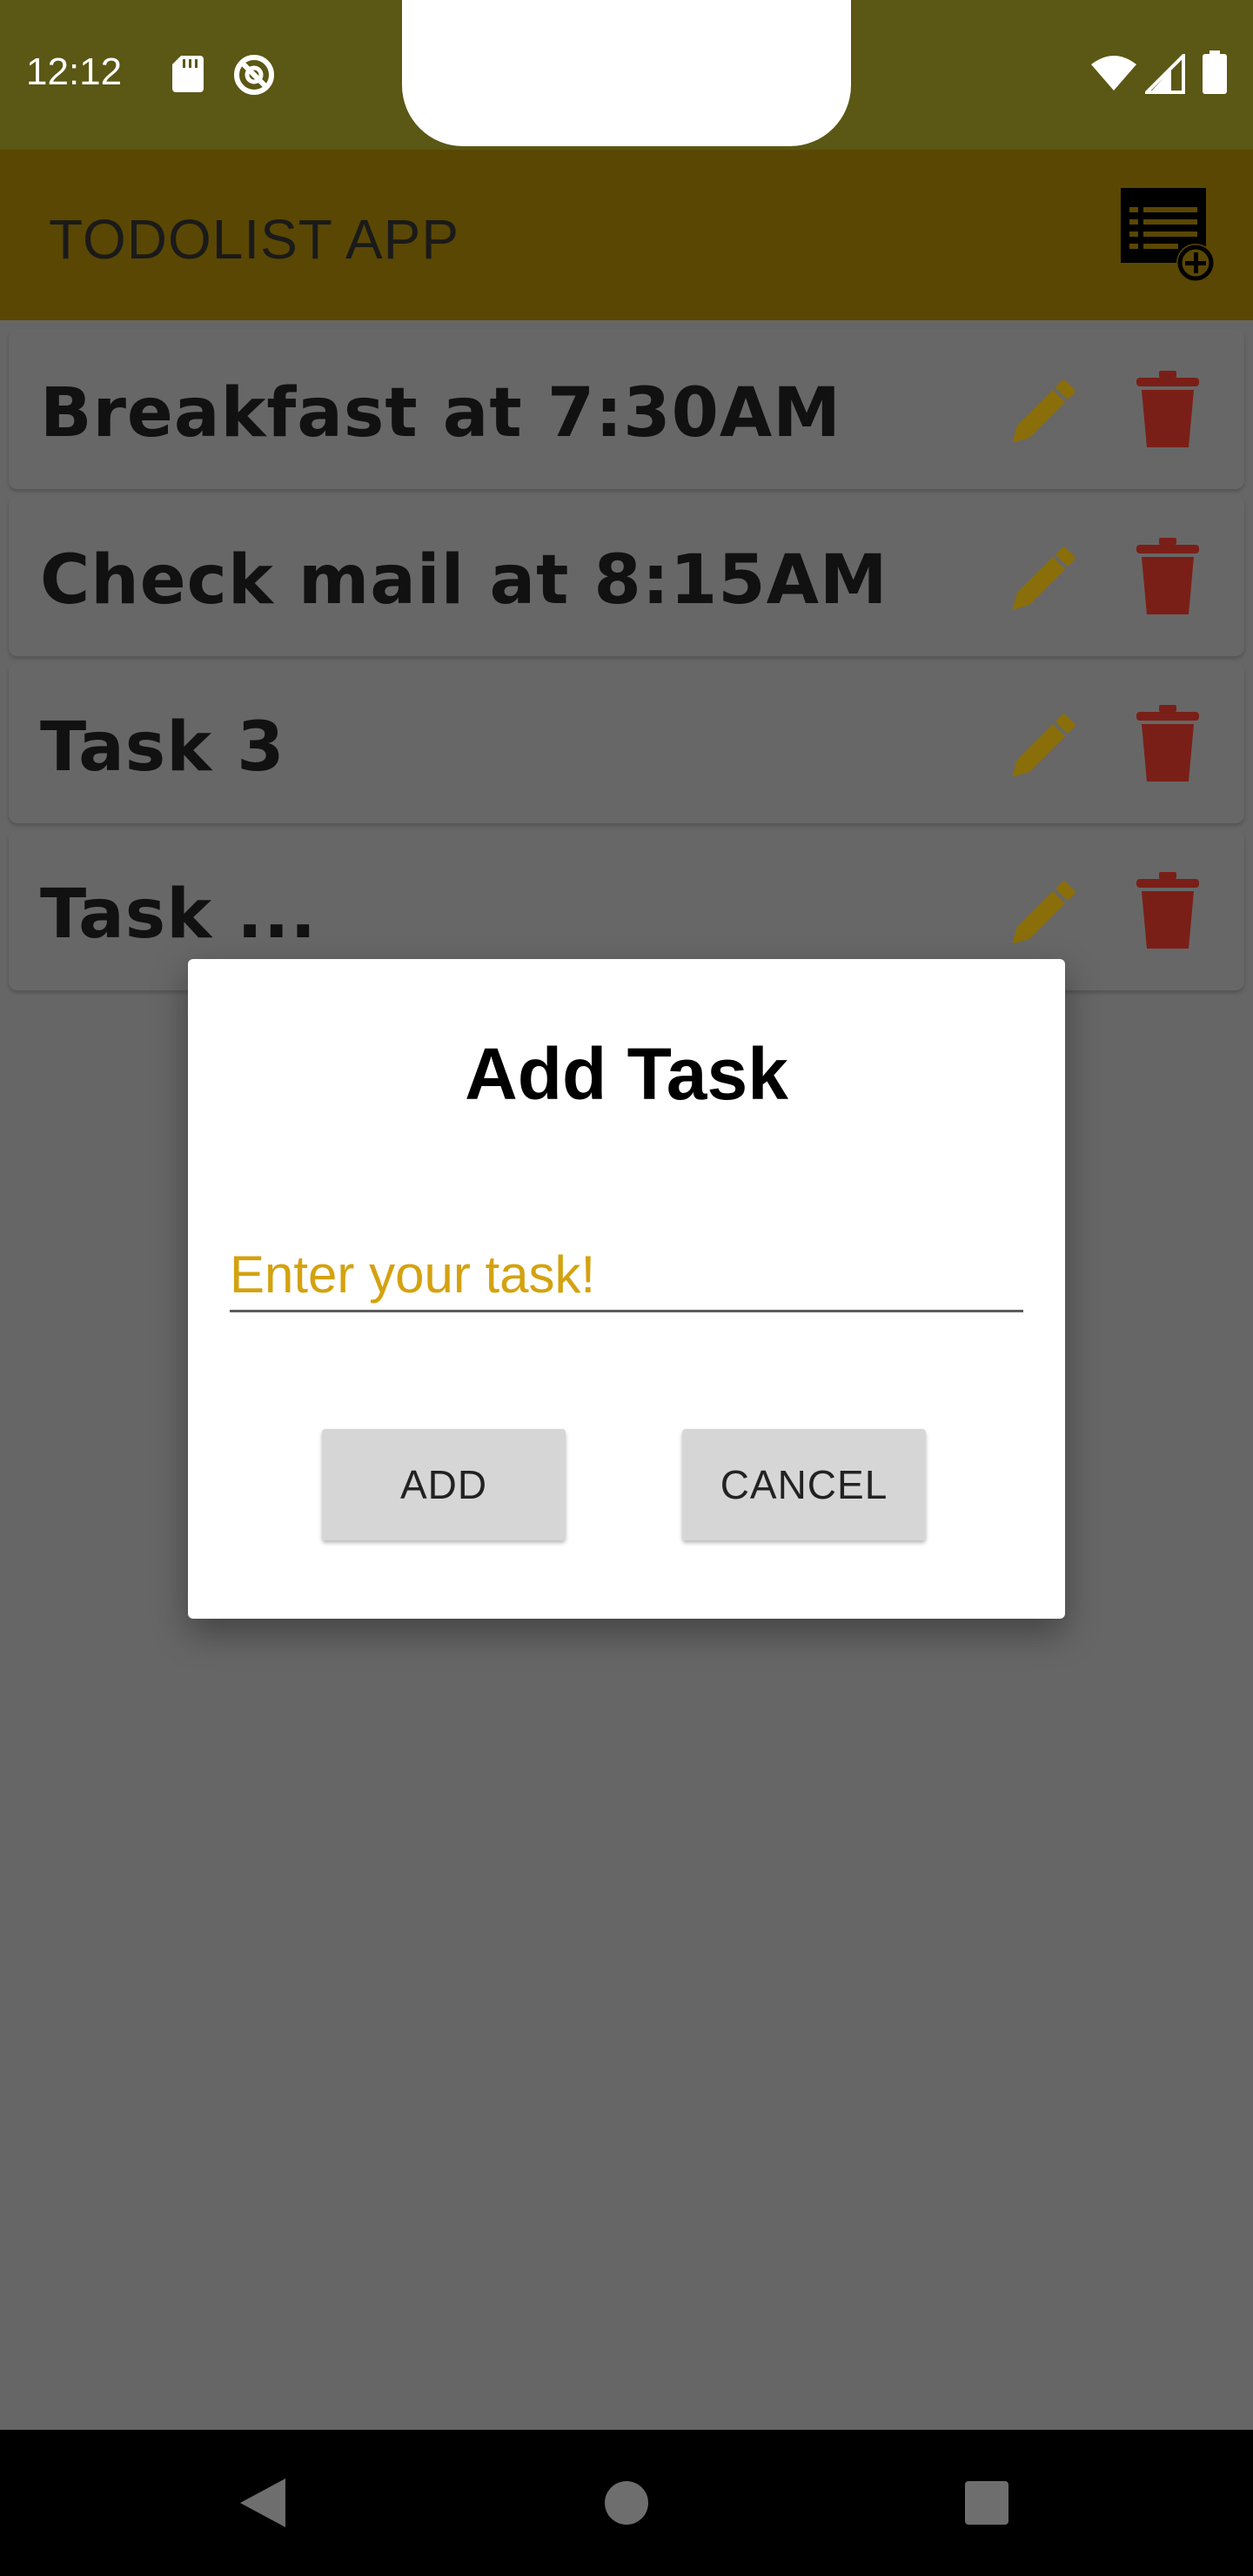  What do you see at coordinates (986, 2503) in the screenshot?
I see `recents-icon` at bounding box center [986, 2503].